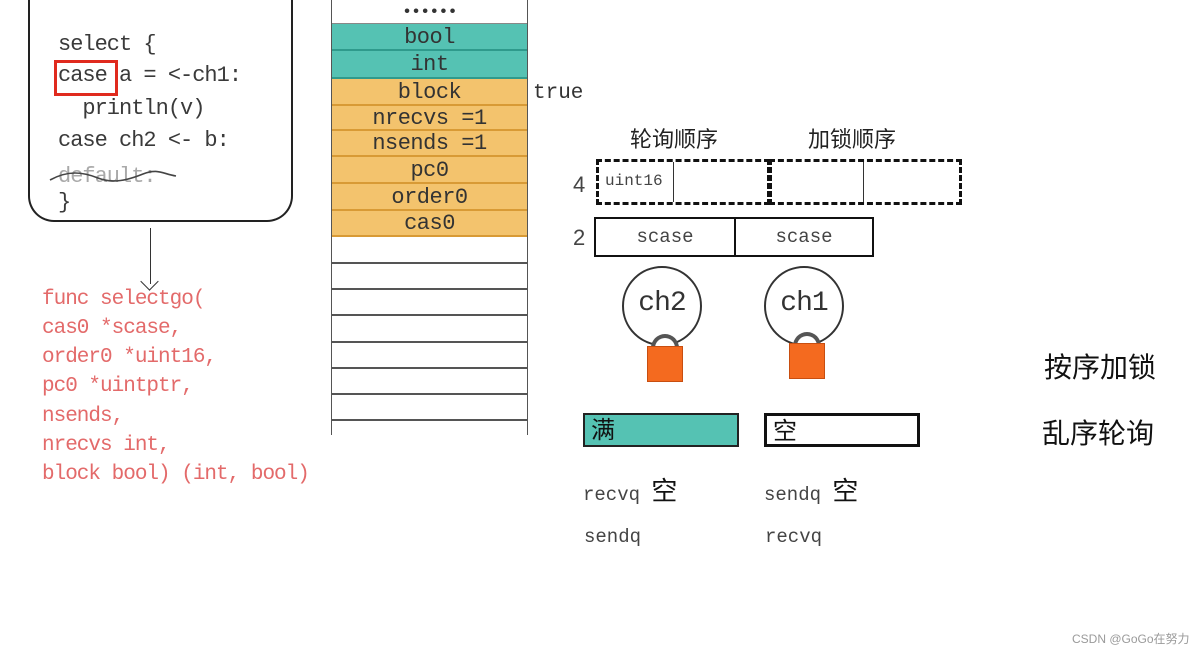 This screenshot has height=652, width=1200. What do you see at coordinates (112, 328) in the screenshot?
I see `func-line: cas0 *scase,` at bounding box center [112, 328].